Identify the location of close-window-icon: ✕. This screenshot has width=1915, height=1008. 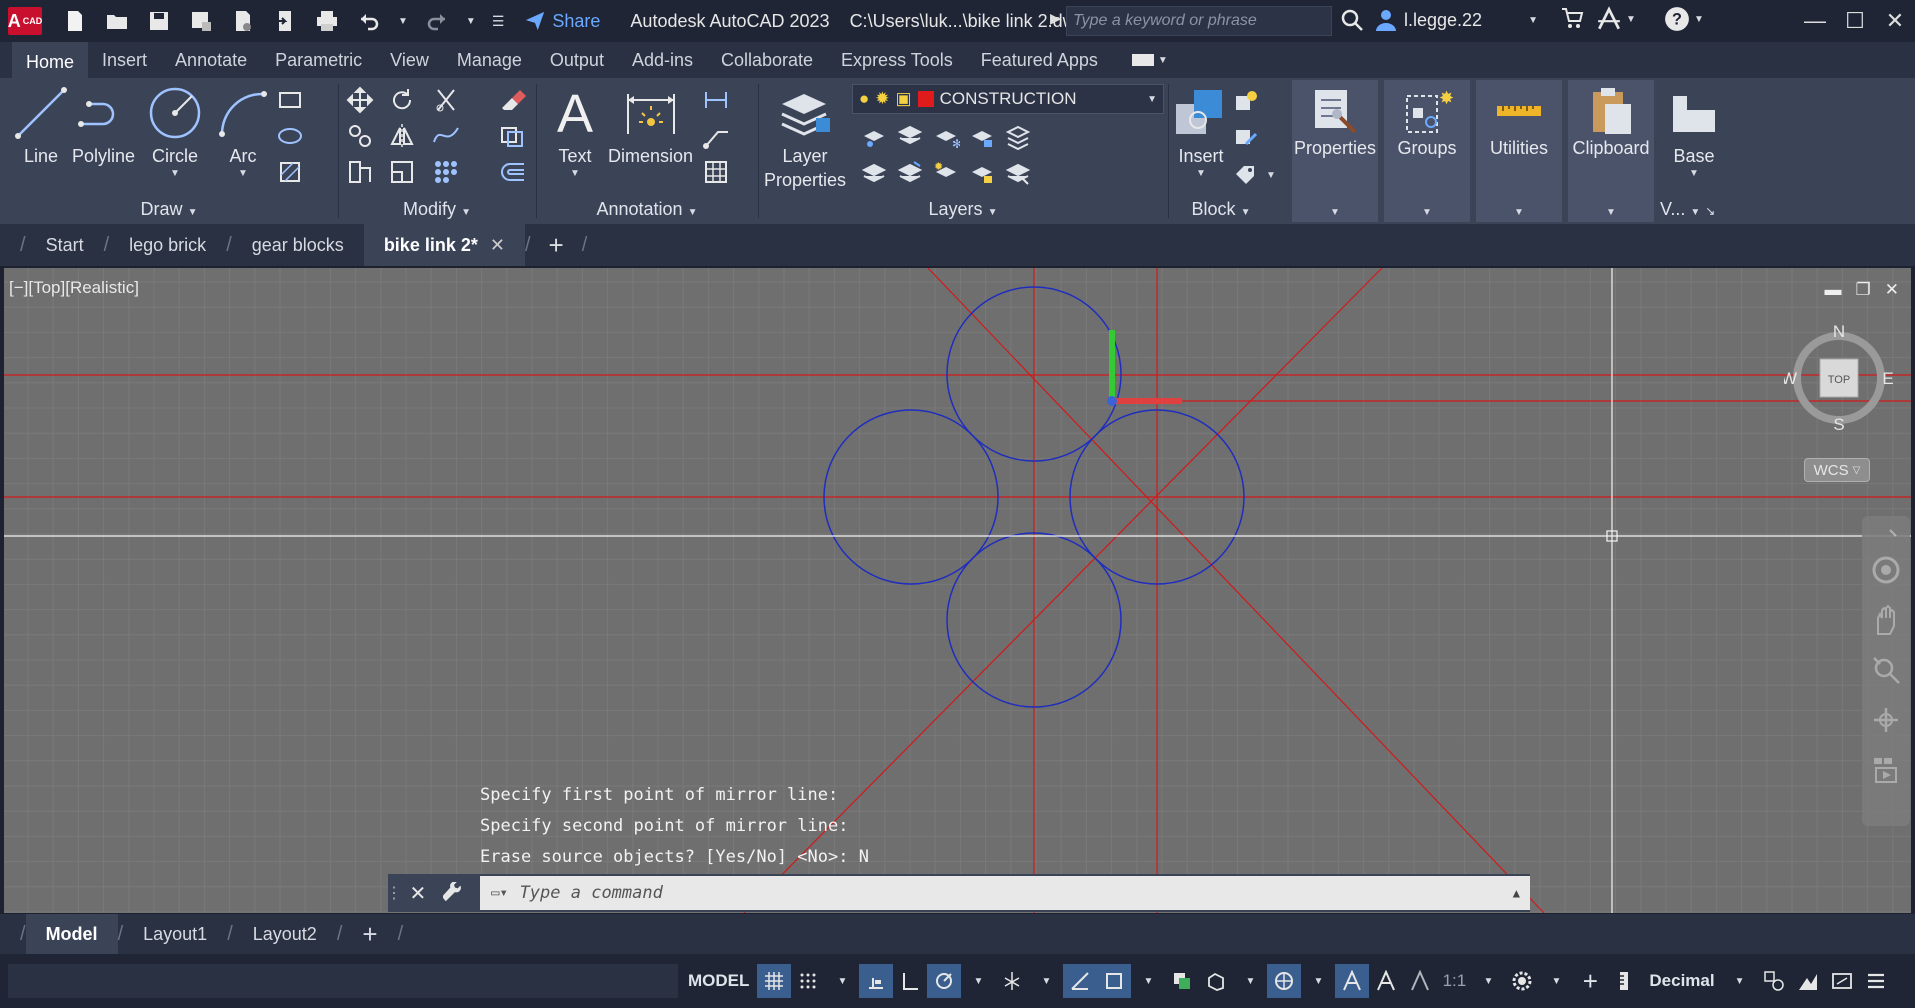
(1895, 21).